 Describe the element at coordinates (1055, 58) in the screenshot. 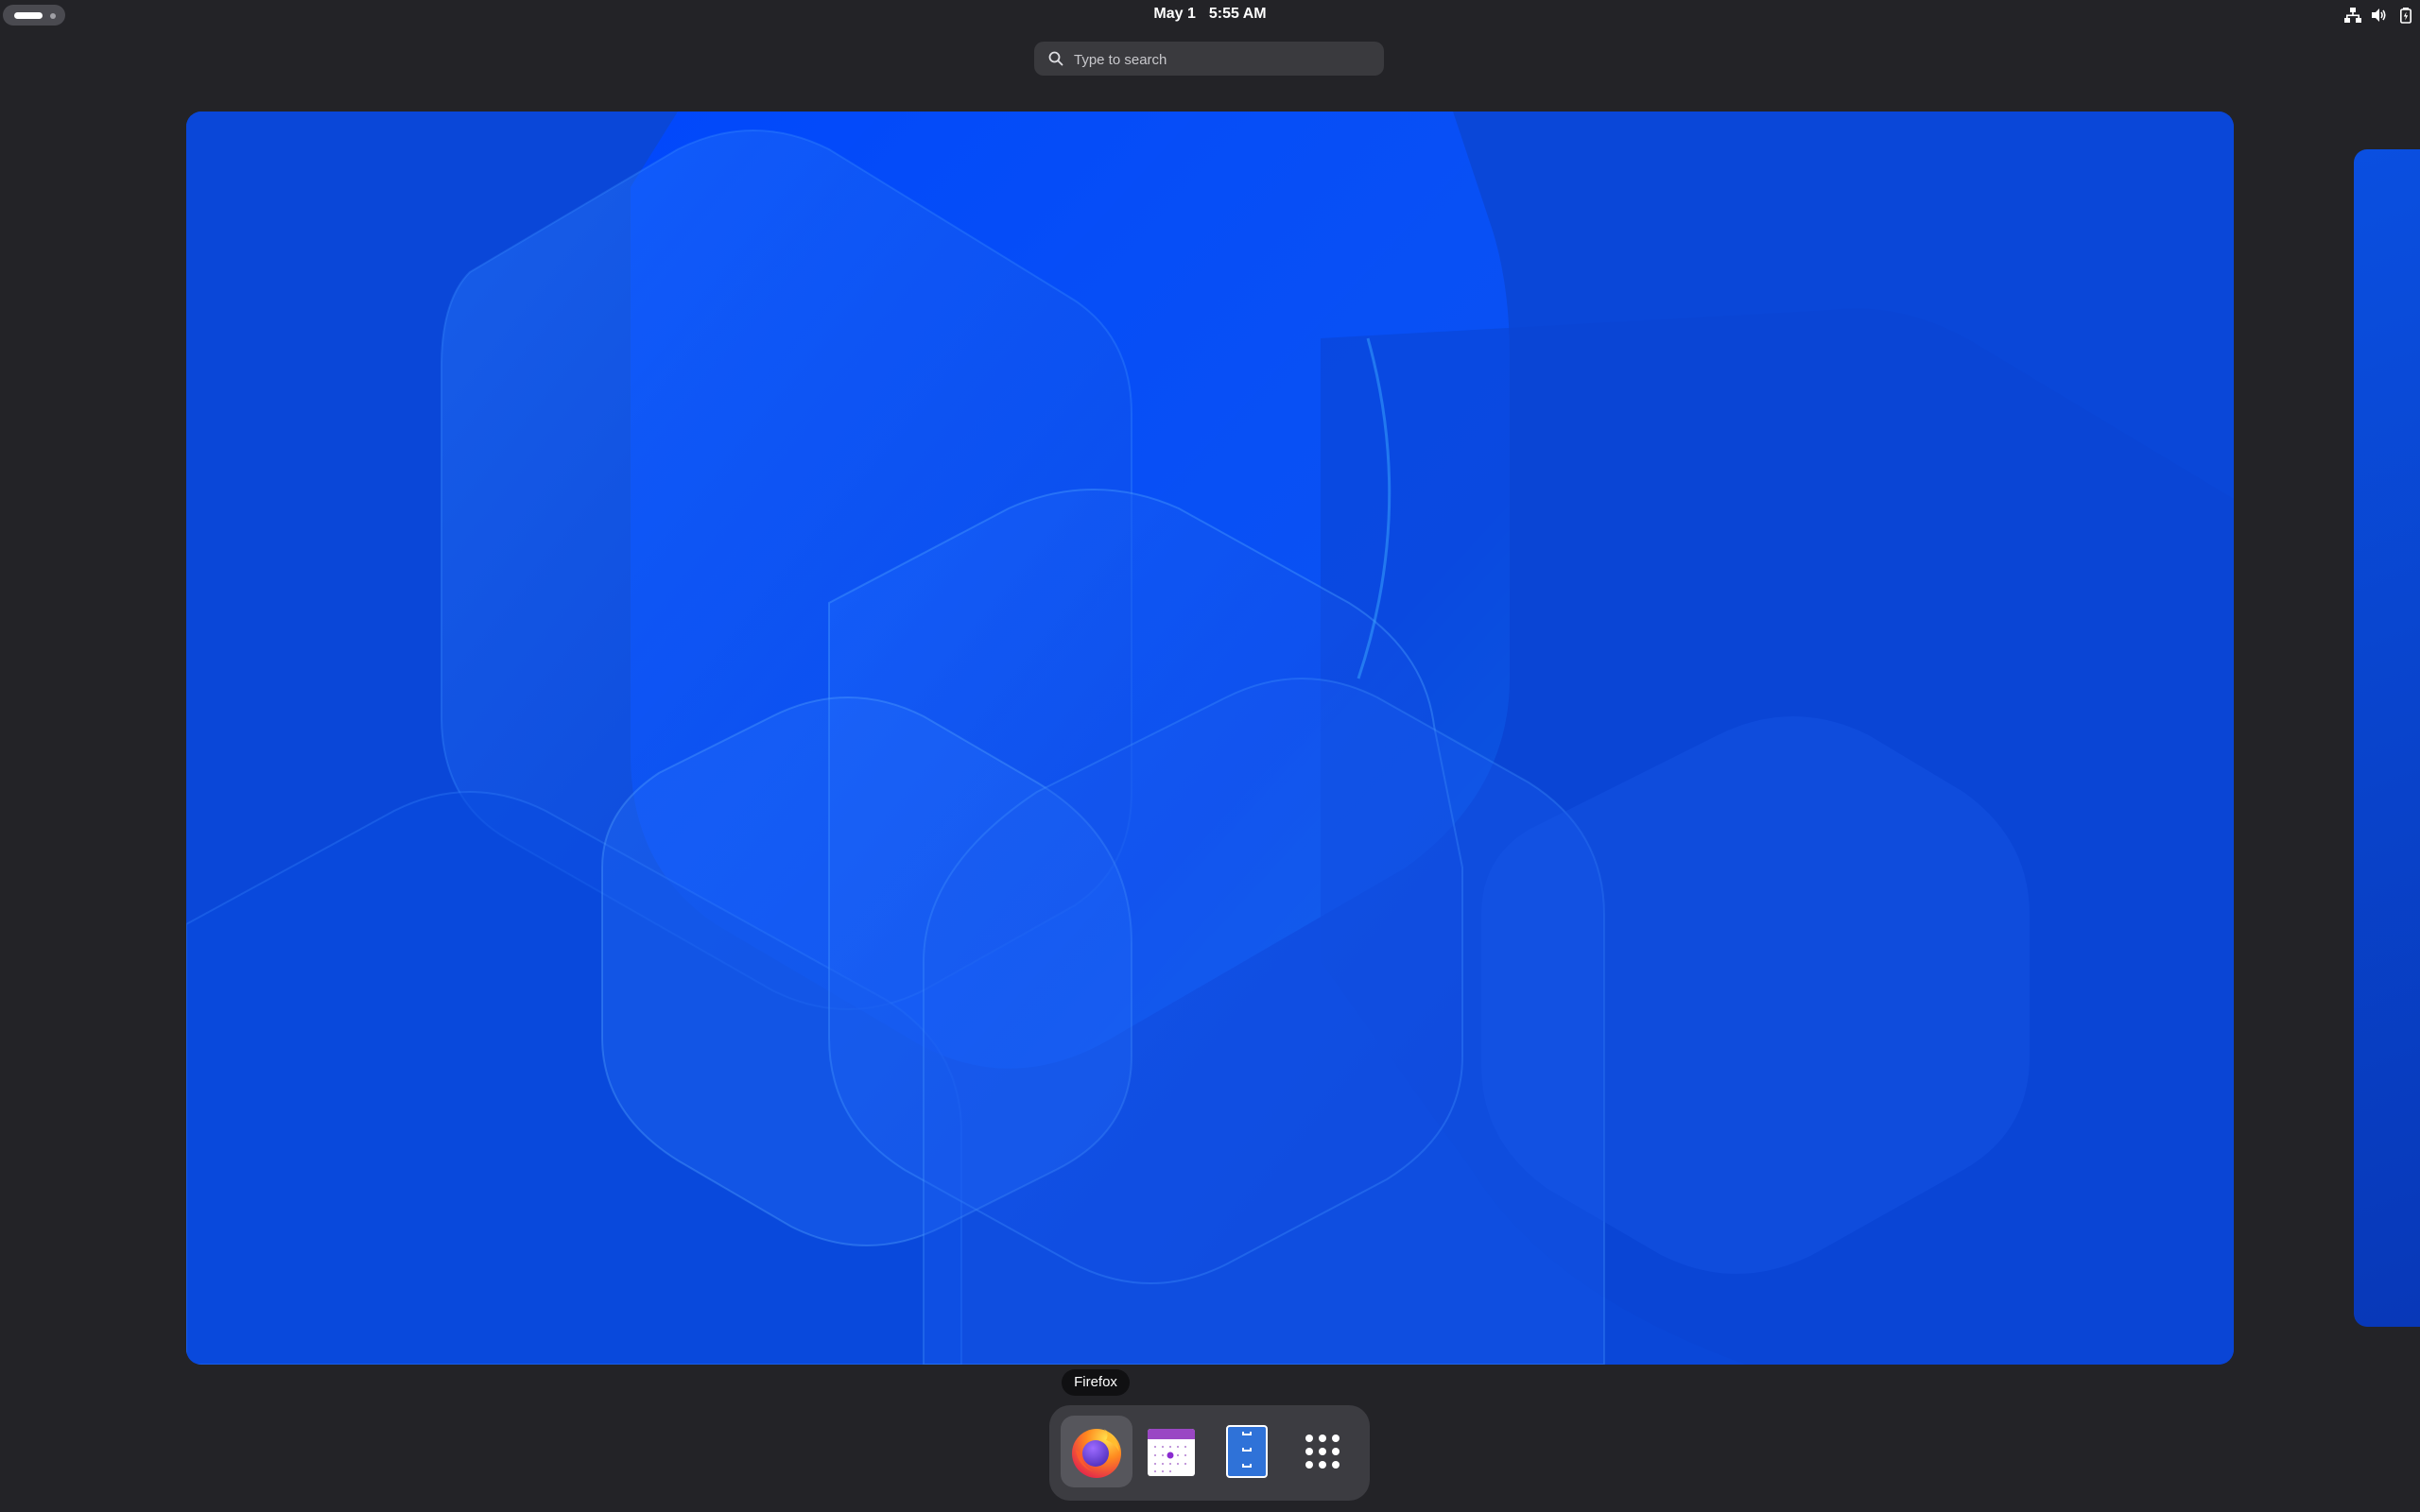

I see `search-icon` at that location.